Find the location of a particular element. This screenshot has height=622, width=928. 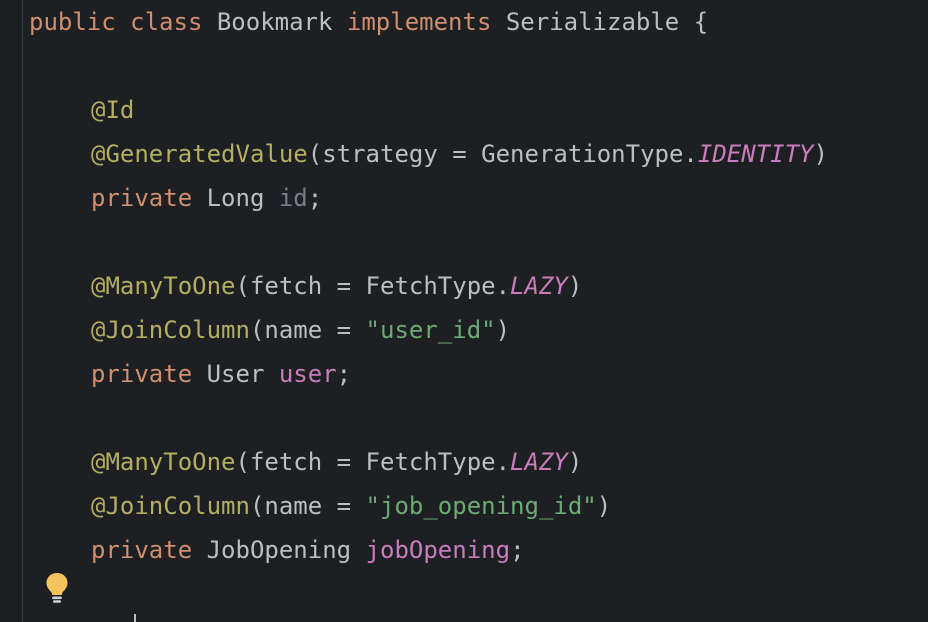

keyword-implements: implements is located at coordinates (419, 22).